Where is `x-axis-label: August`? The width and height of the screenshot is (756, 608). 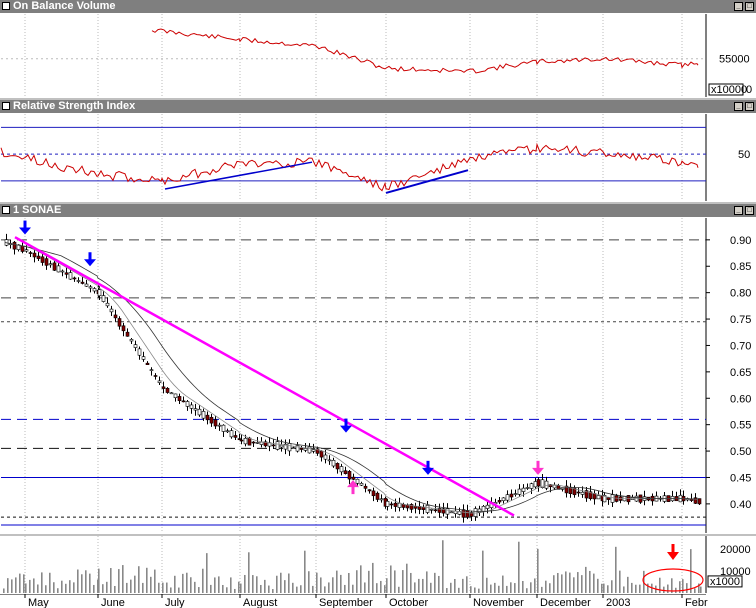
x-axis-label: August is located at coordinates (260, 602).